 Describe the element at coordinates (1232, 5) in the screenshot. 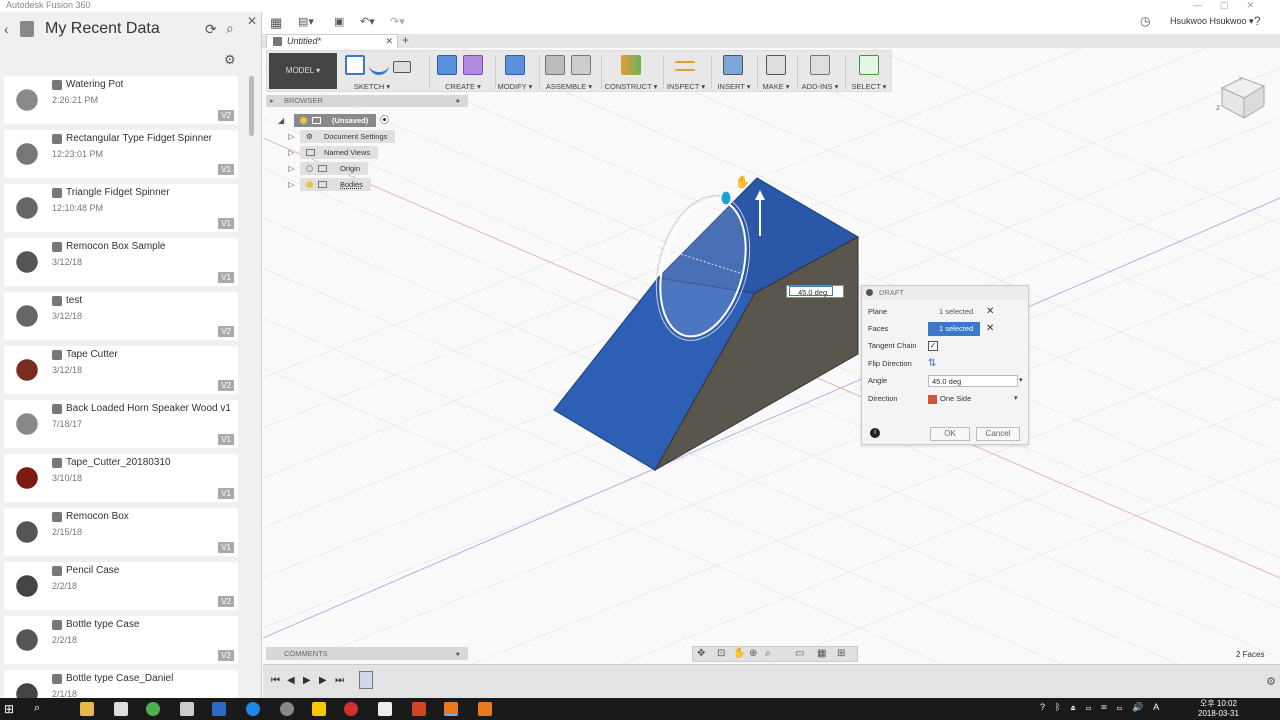

I see `window-controls: —▢✕` at that location.